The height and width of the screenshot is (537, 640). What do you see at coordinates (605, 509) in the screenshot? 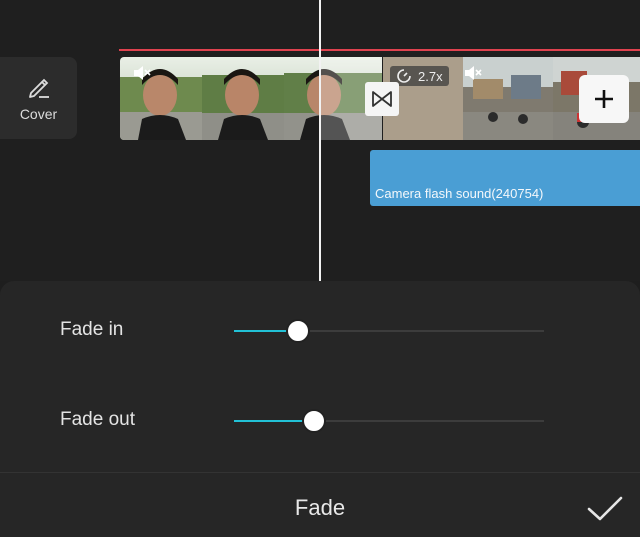
I see `checkmark-icon` at bounding box center [605, 509].